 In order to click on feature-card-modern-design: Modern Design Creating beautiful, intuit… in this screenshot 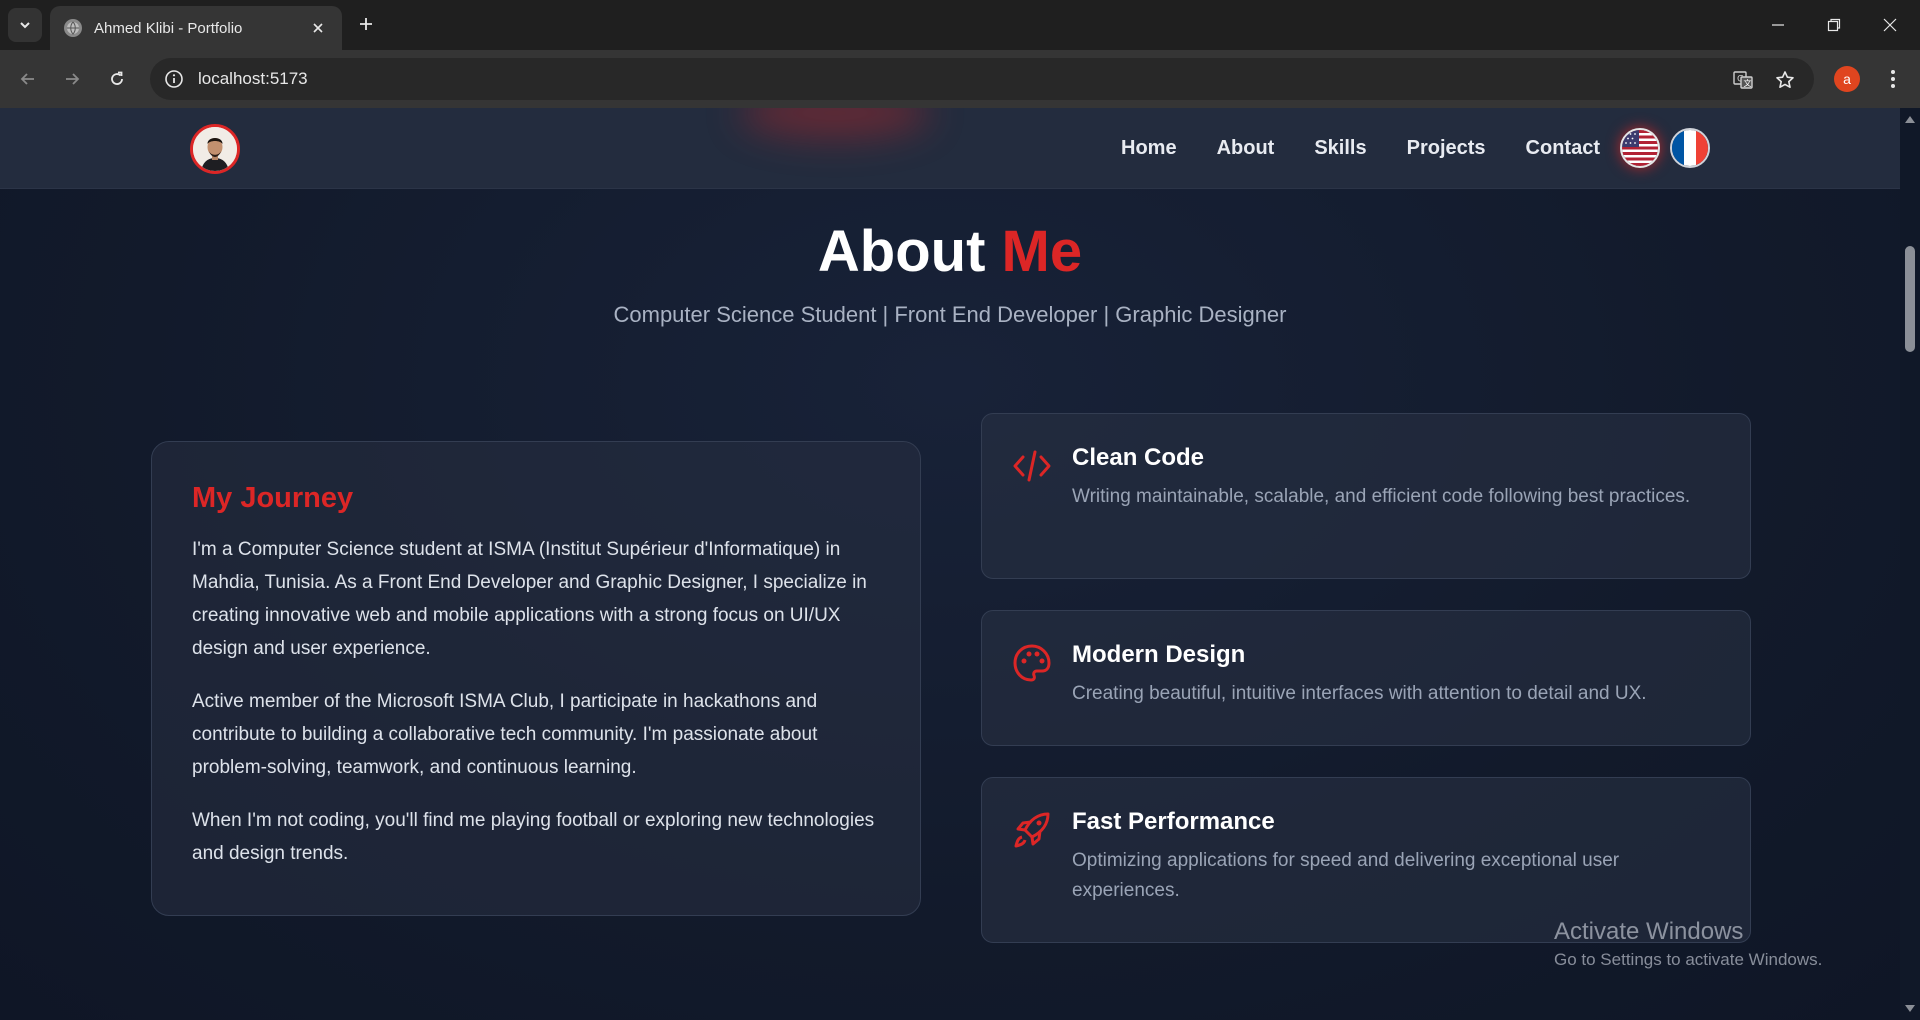, I will do `click(1366, 678)`.